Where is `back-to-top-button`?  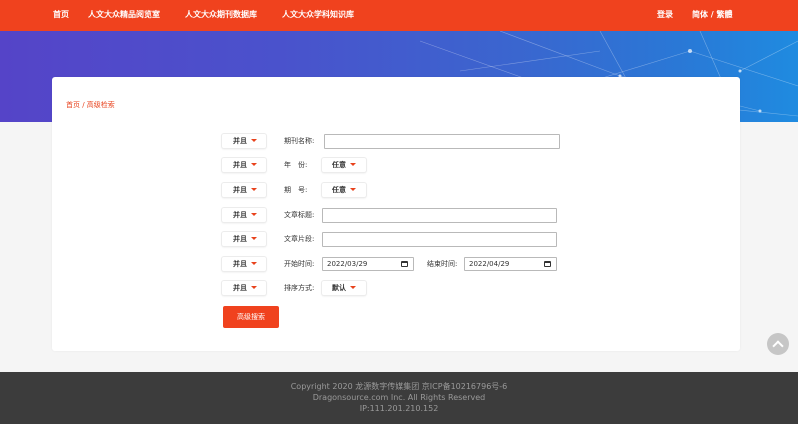 back-to-top-button is located at coordinates (778, 344).